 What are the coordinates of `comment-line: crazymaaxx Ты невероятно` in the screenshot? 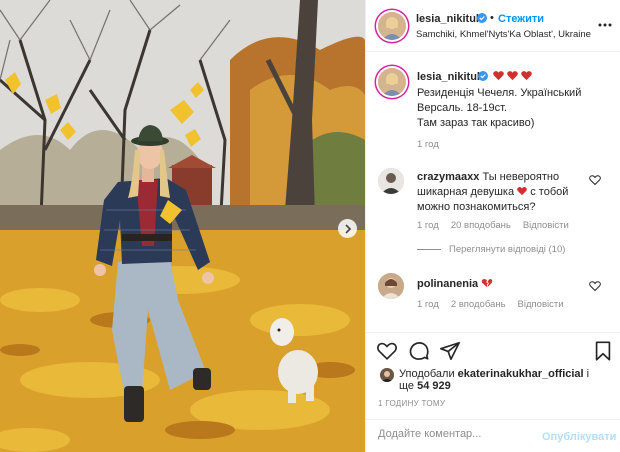 It's located at (488, 177).